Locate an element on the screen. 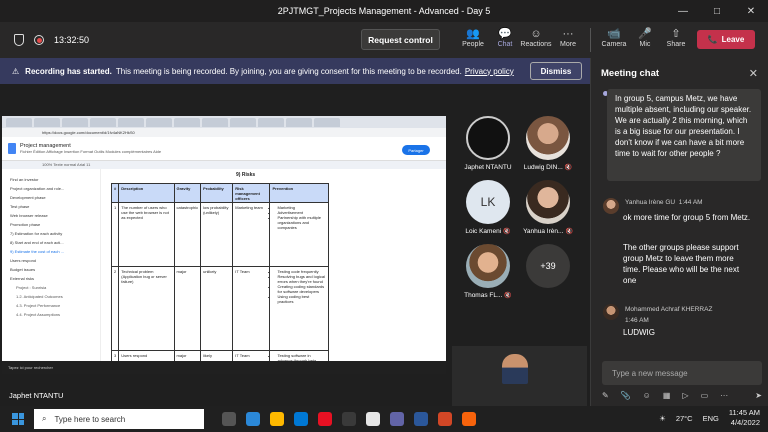 The image size is (768, 432). share-button: ⇧ Share is located at coordinates (676, 37).